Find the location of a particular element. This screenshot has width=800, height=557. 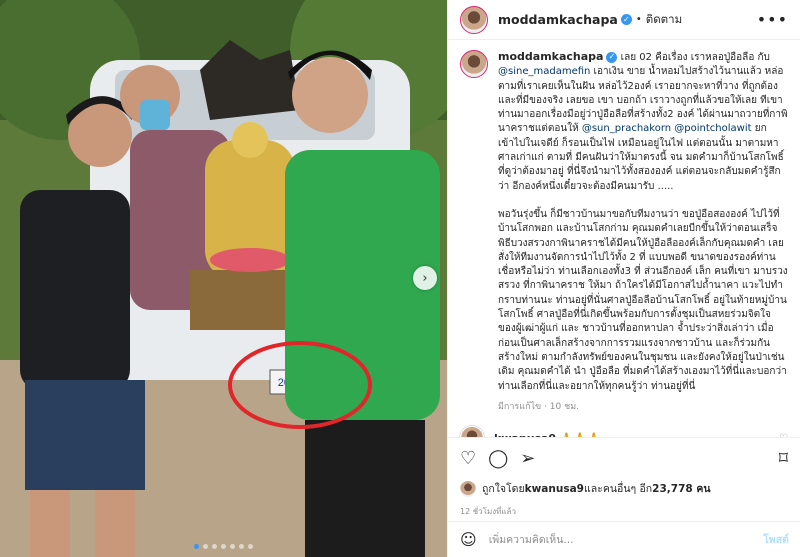

carousel-dots is located at coordinates (223, 546).